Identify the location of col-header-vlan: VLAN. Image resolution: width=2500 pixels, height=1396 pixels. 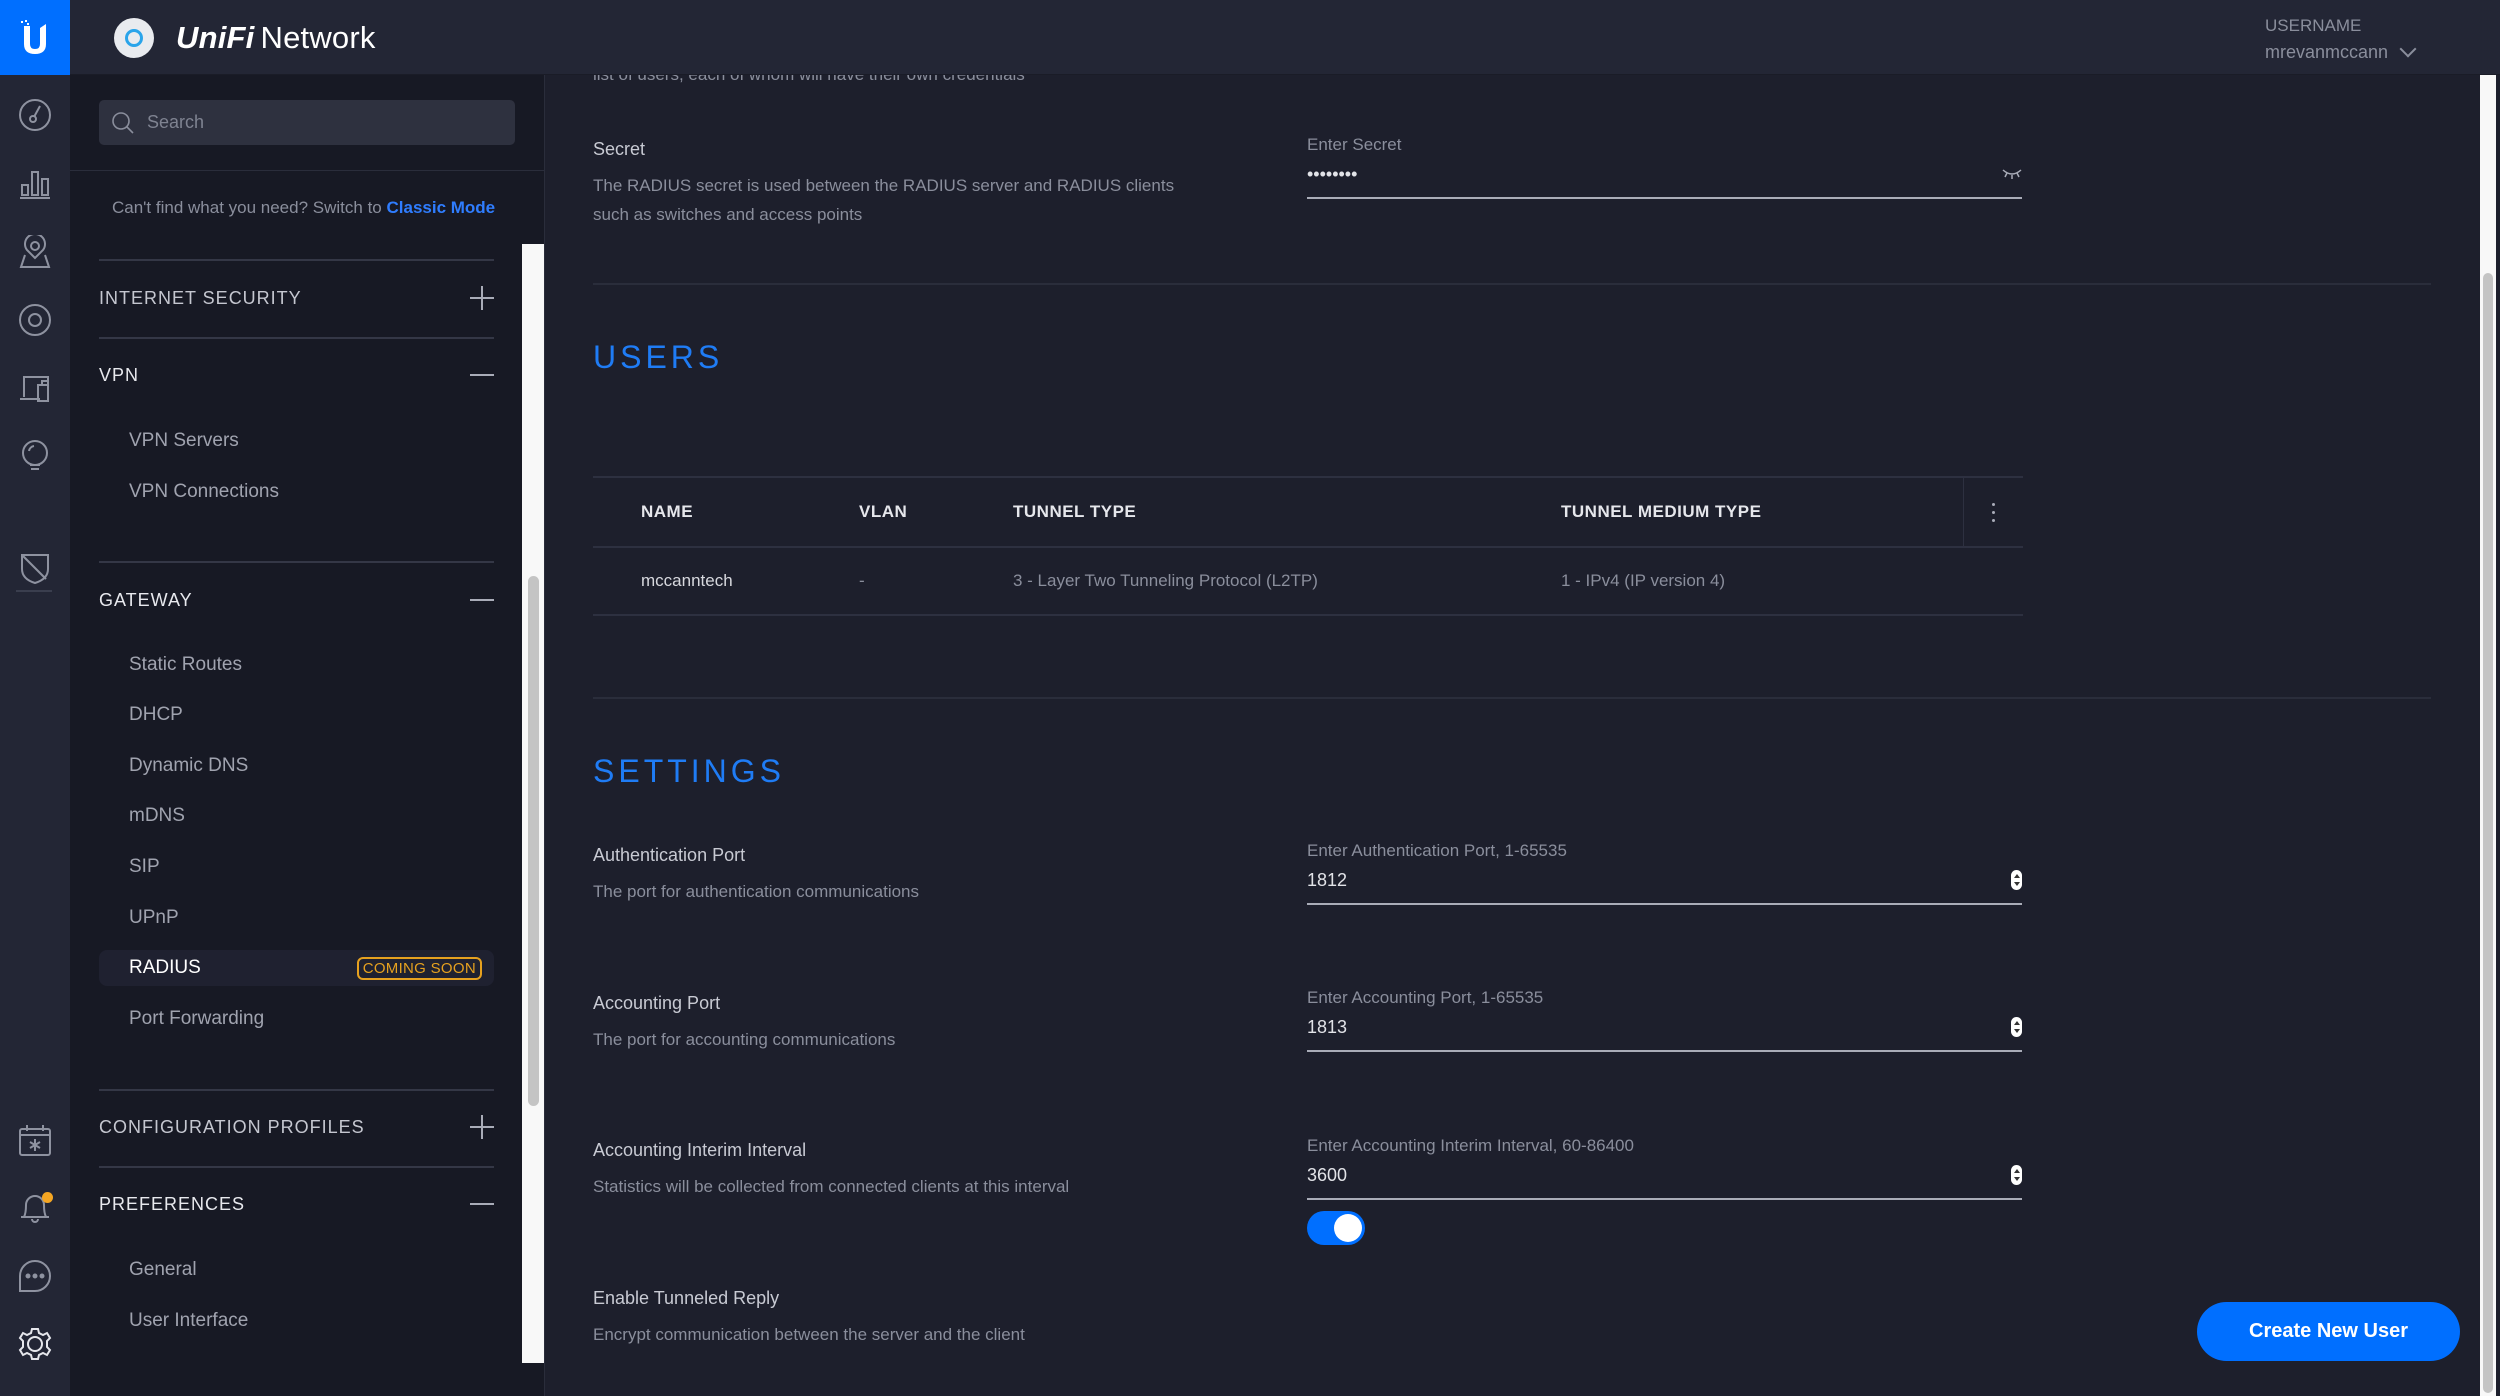
(883, 512).